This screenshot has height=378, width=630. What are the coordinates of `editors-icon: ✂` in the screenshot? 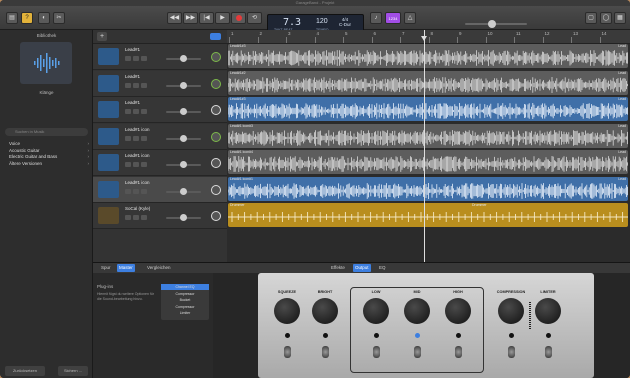 It's located at (59, 18).